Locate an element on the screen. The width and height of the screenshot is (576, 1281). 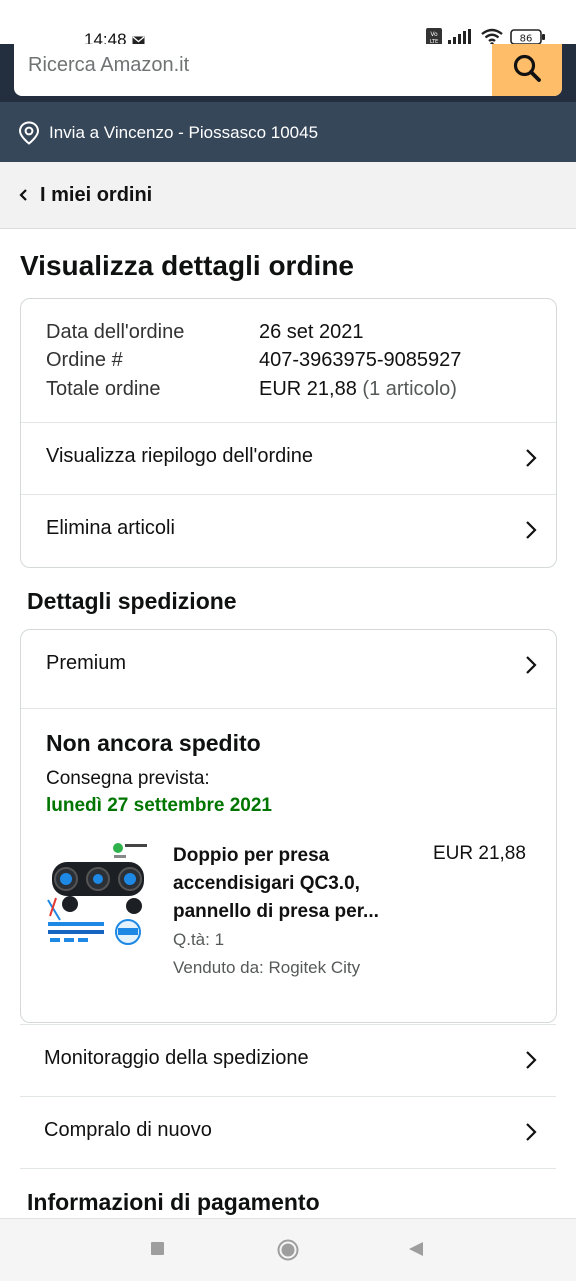
shipping-method-row: Premium is located at coordinates (288, 665).